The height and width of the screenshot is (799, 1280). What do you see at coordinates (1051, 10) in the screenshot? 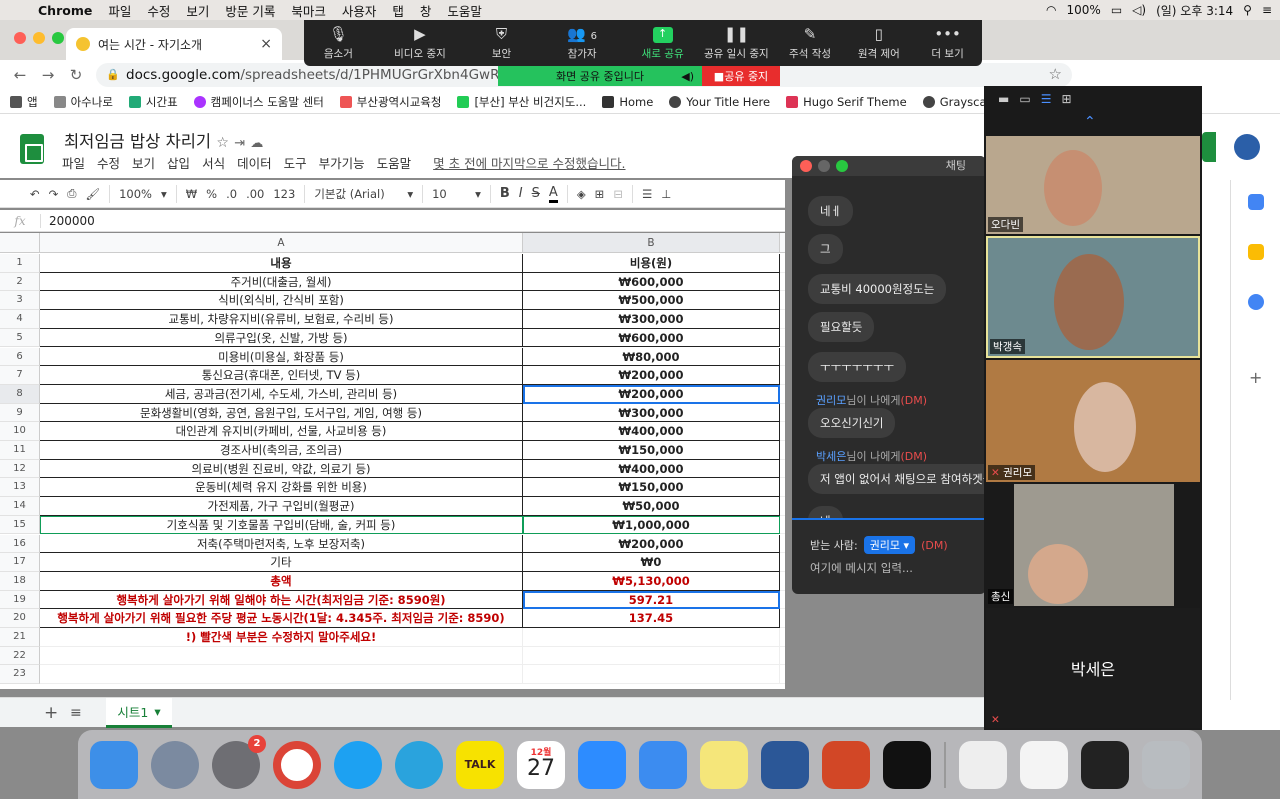
I see `wifi-icon: ◠` at bounding box center [1051, 10].